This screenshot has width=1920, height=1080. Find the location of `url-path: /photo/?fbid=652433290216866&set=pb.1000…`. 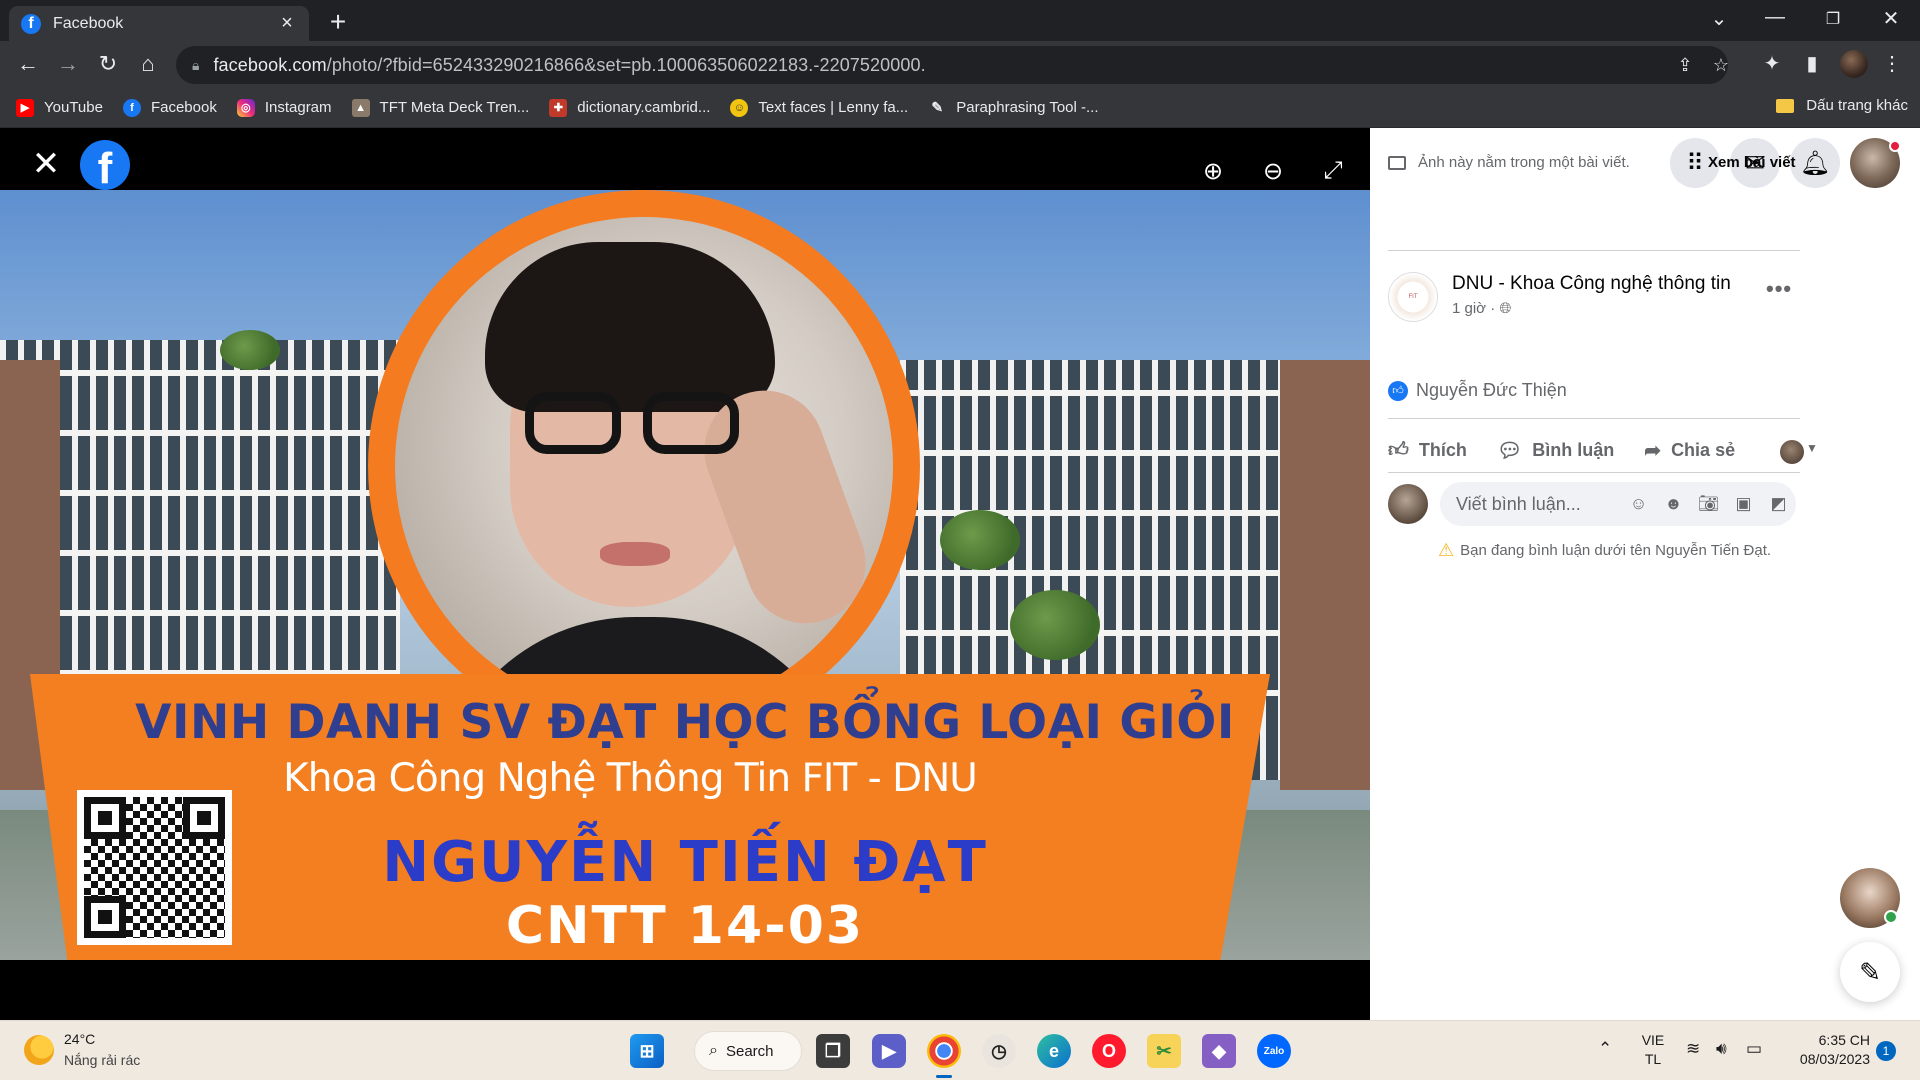

url-path: /photo/?fbid=652433290216866&set=pb.1000… is located at coordinates (626, 64).